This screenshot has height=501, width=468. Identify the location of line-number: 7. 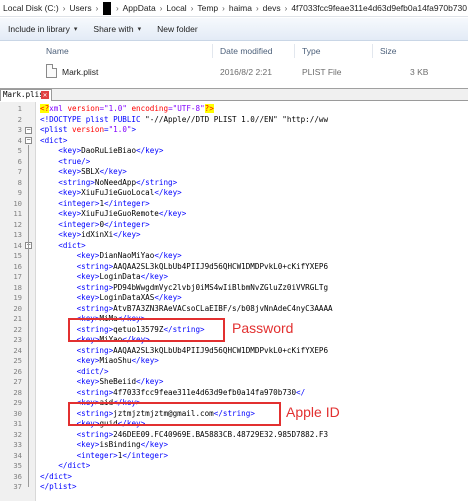
(19, 171).